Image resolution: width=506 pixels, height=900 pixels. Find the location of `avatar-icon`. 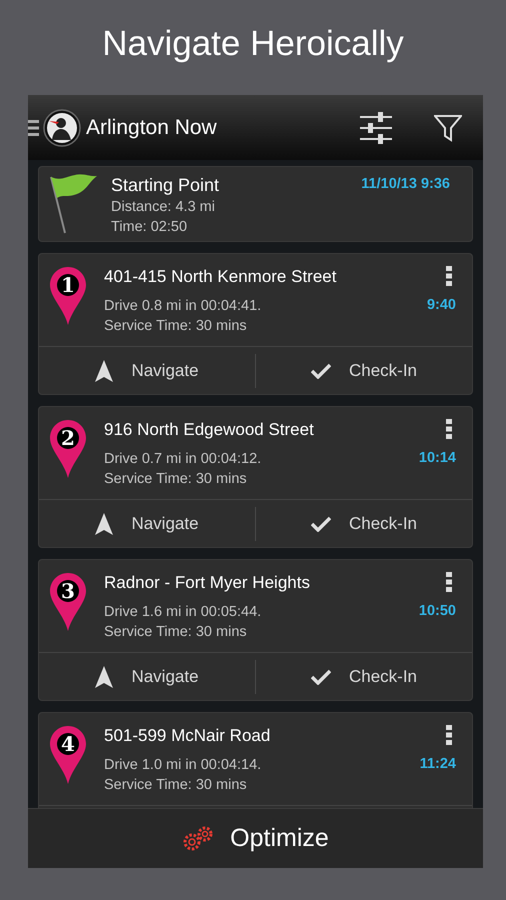

avatar-icon is located at coordinates (62, 127).